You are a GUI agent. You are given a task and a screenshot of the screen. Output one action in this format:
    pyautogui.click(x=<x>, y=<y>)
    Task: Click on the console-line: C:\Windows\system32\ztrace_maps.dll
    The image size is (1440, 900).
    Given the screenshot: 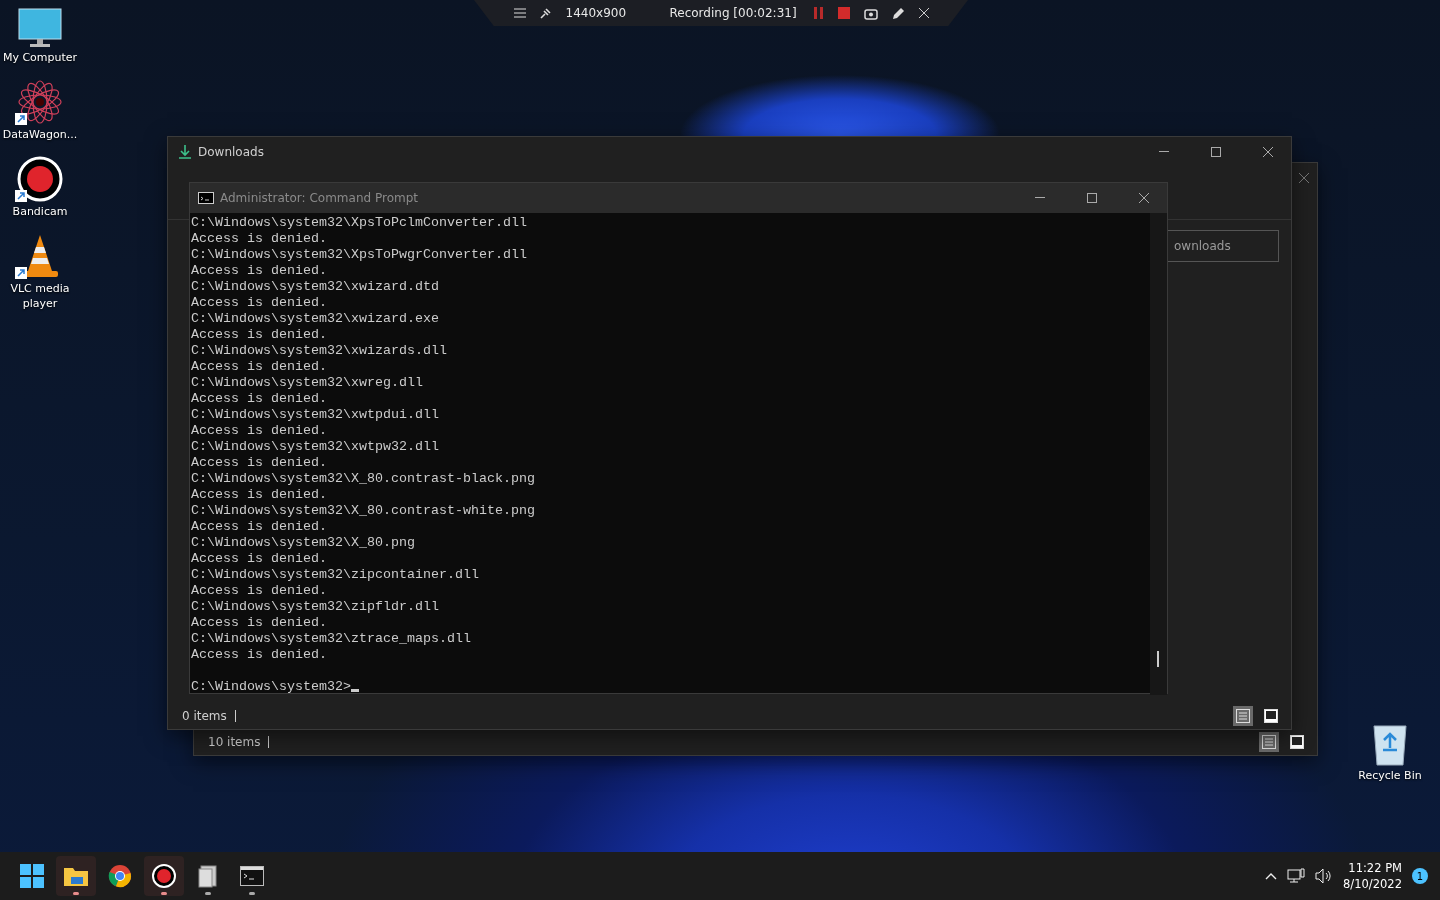 What is the action you would take?
    pyautogui.click(x=331, y=639)
    